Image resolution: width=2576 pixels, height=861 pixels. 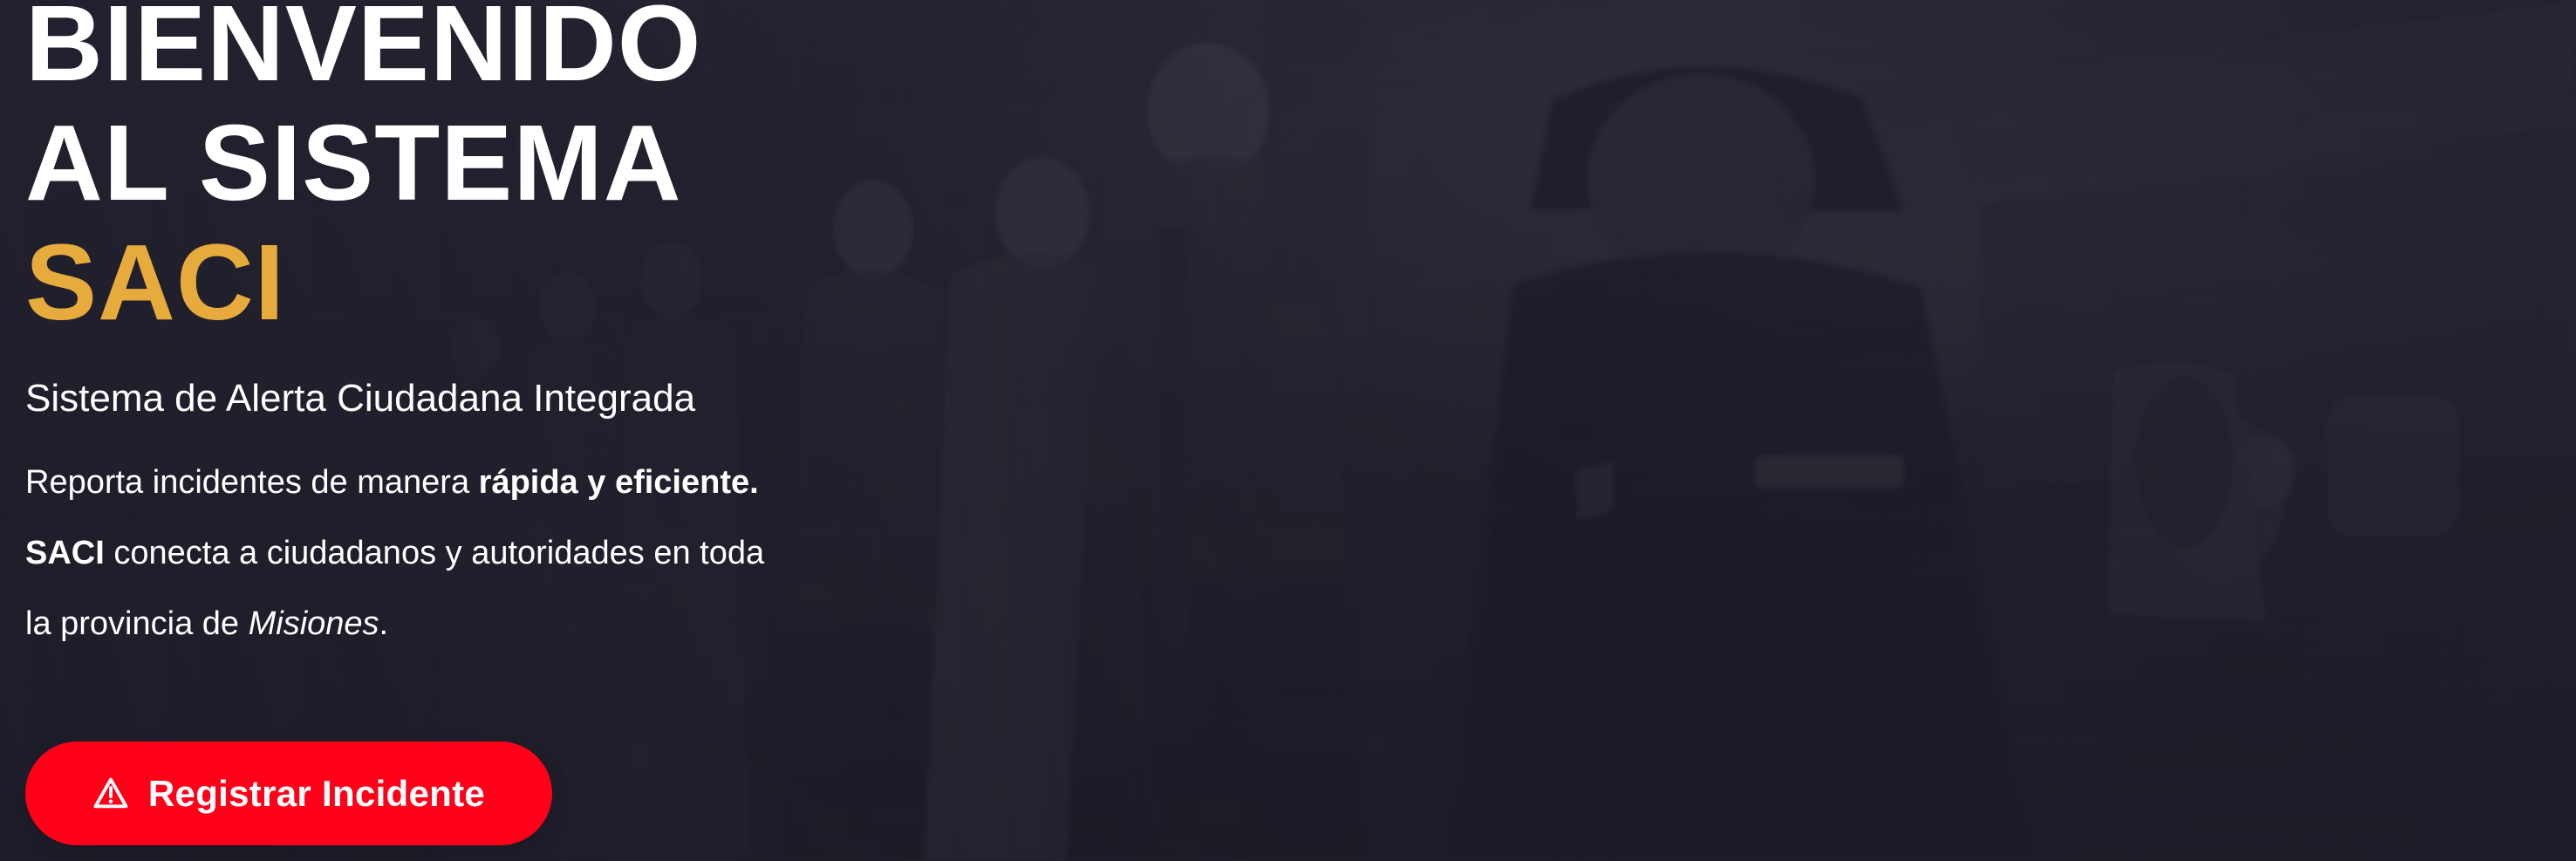 What do you see at coordinates (505, 624) in the screenshot?
I see `description-line-3: la provincia de Misiones.` at bounding box center [505, 624].